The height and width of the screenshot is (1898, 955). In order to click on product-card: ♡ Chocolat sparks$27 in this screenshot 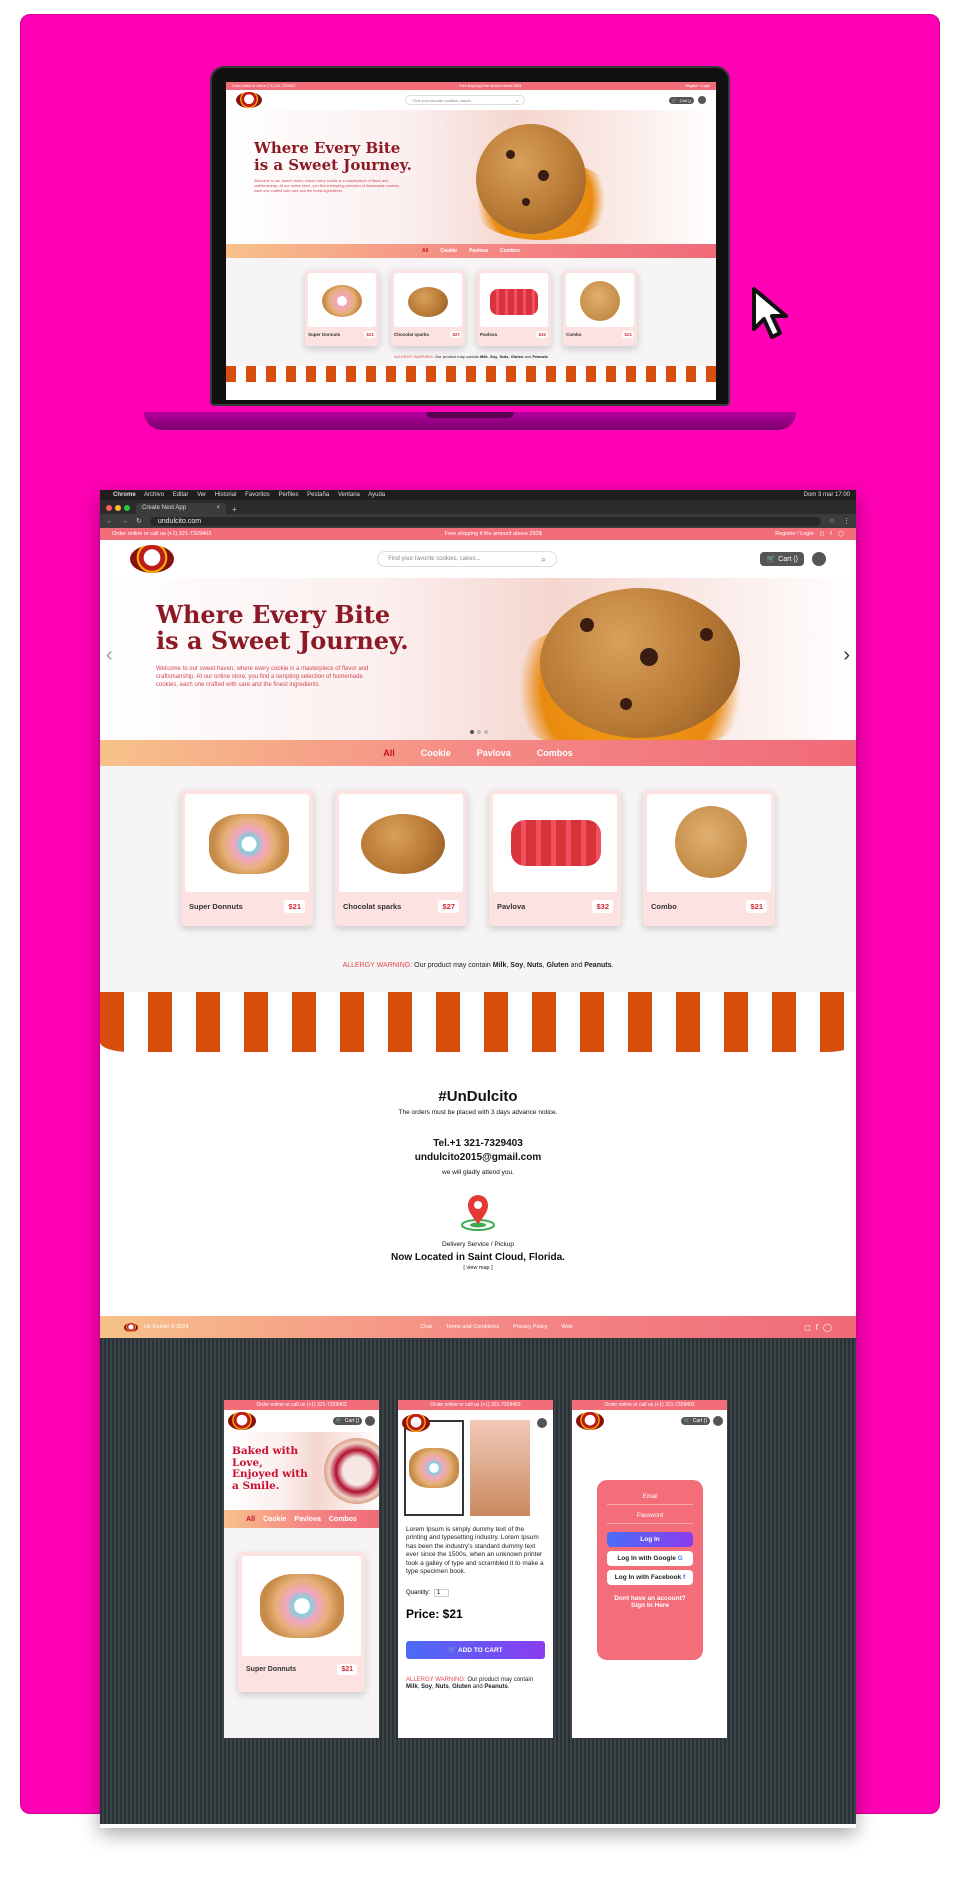, I will do `click(401, 858)`.